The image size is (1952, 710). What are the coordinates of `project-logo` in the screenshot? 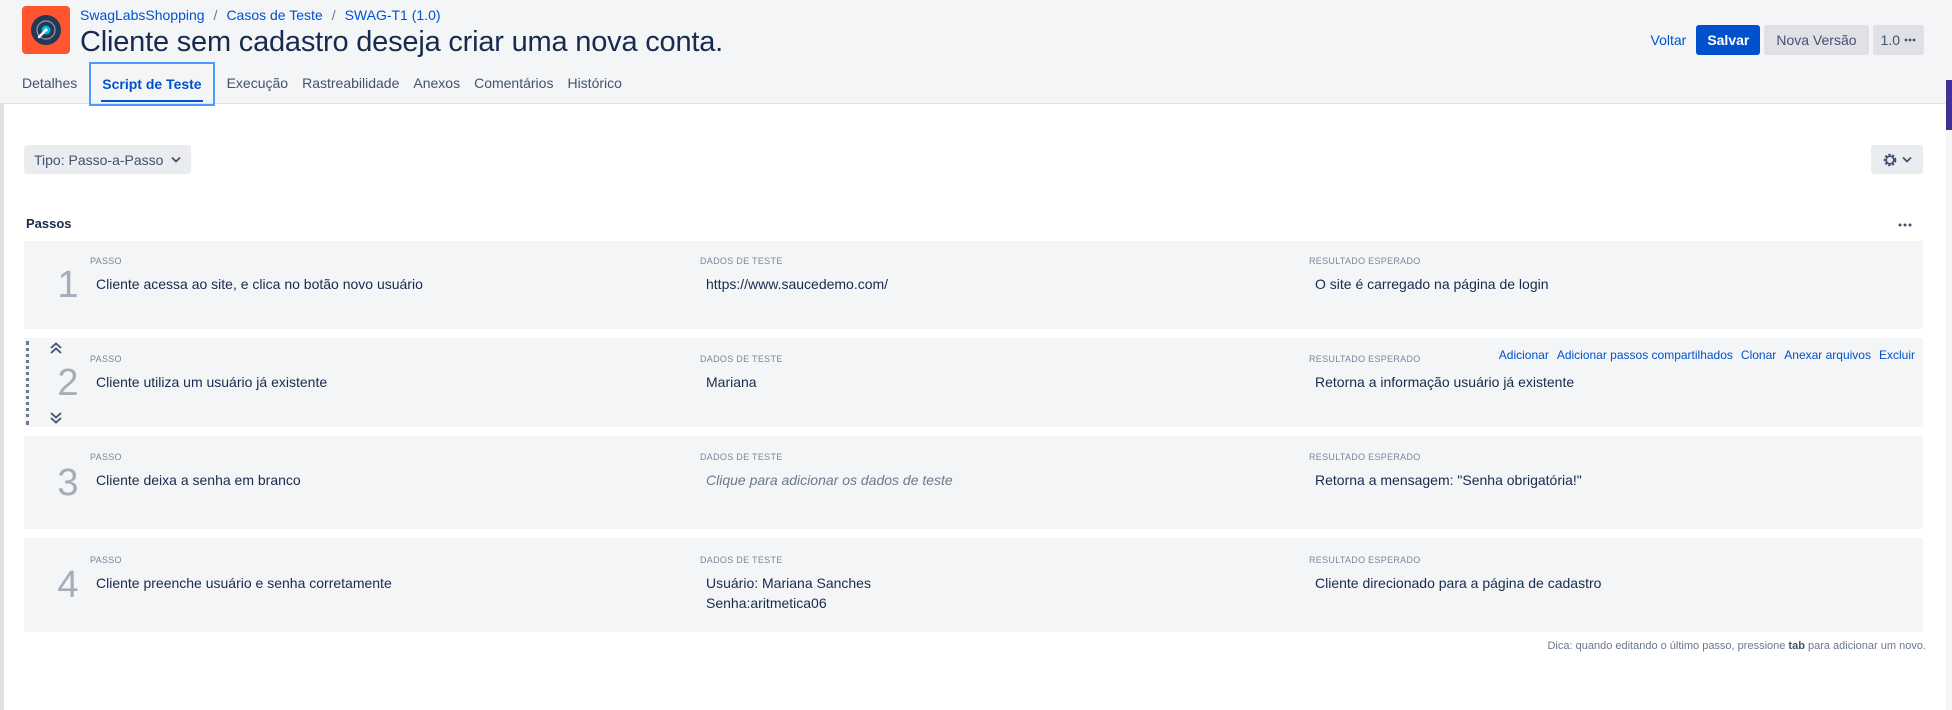 It's located at (46, 30).